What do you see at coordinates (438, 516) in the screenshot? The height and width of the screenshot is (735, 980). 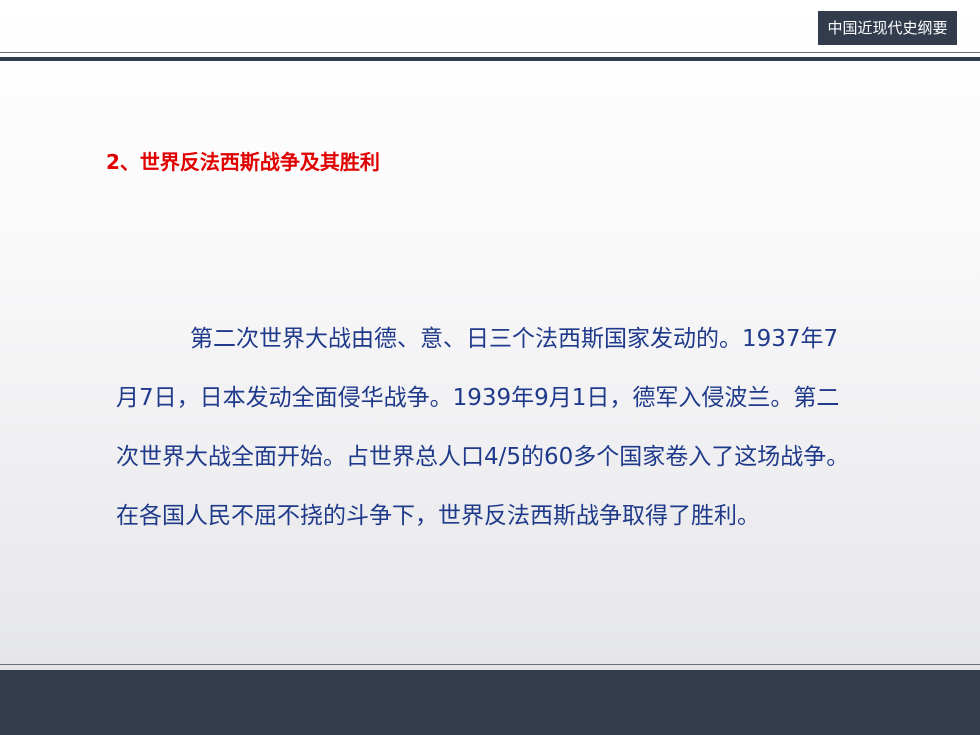 I see `paragraph-line: 在各国人民不屈不挠的斗争下，世界反法西斯战争取得了胜利。` at bounding box center [438, 516].